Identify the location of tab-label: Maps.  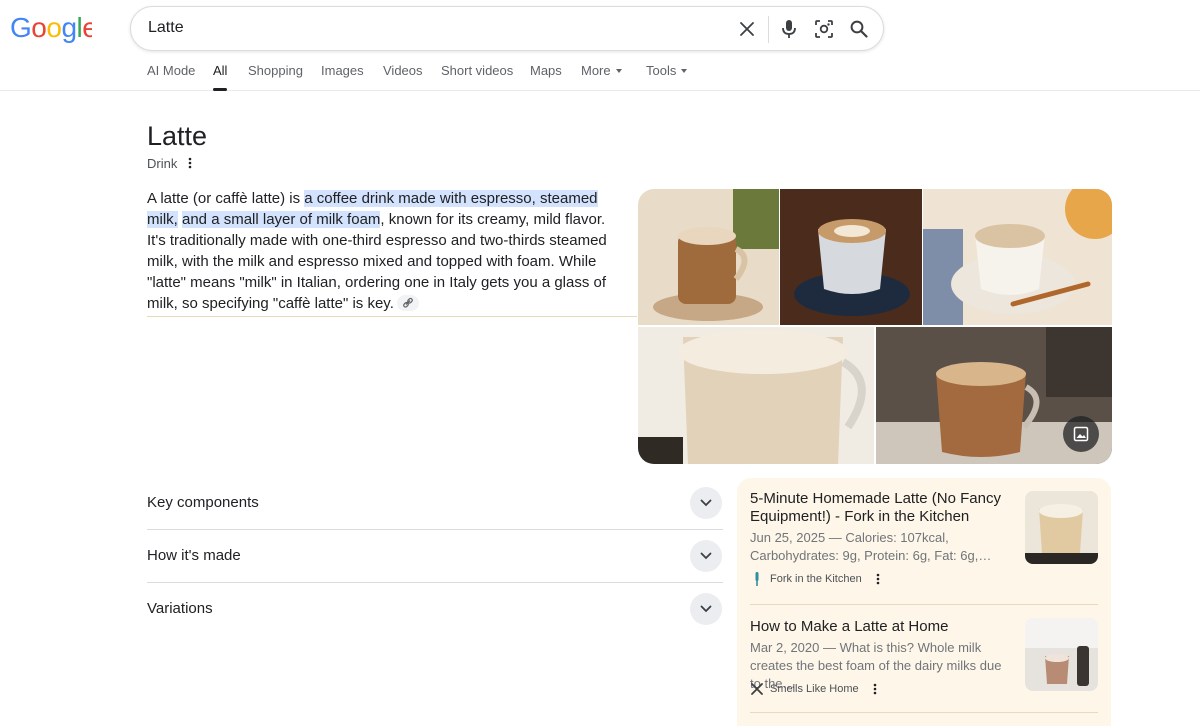
(546, 70).